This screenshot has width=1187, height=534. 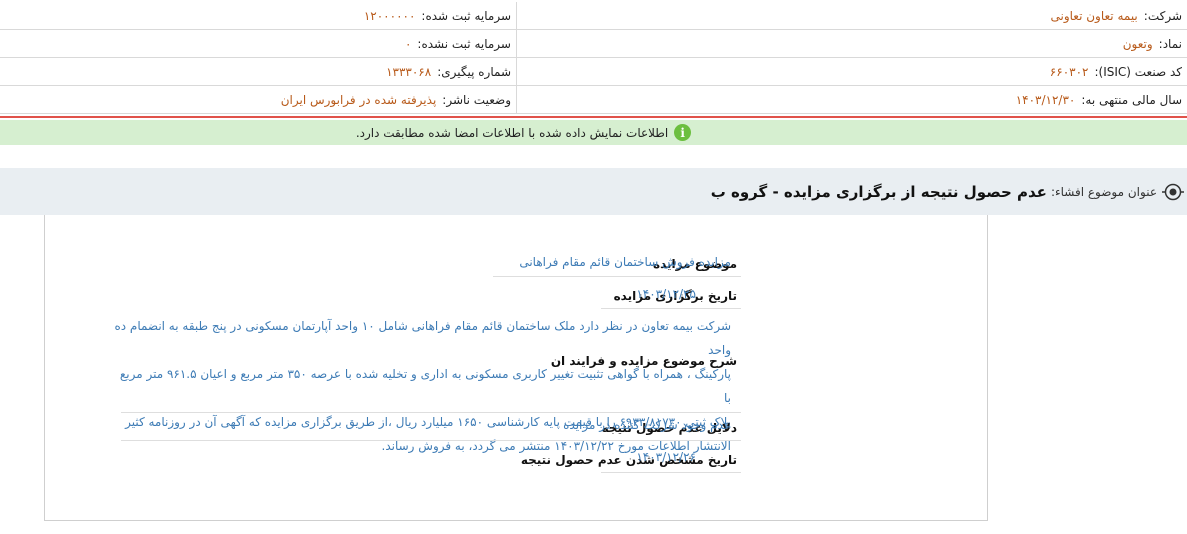 I want to click on publisher-status-label: وضعیت ناشر:, so click(x=476, y=99).